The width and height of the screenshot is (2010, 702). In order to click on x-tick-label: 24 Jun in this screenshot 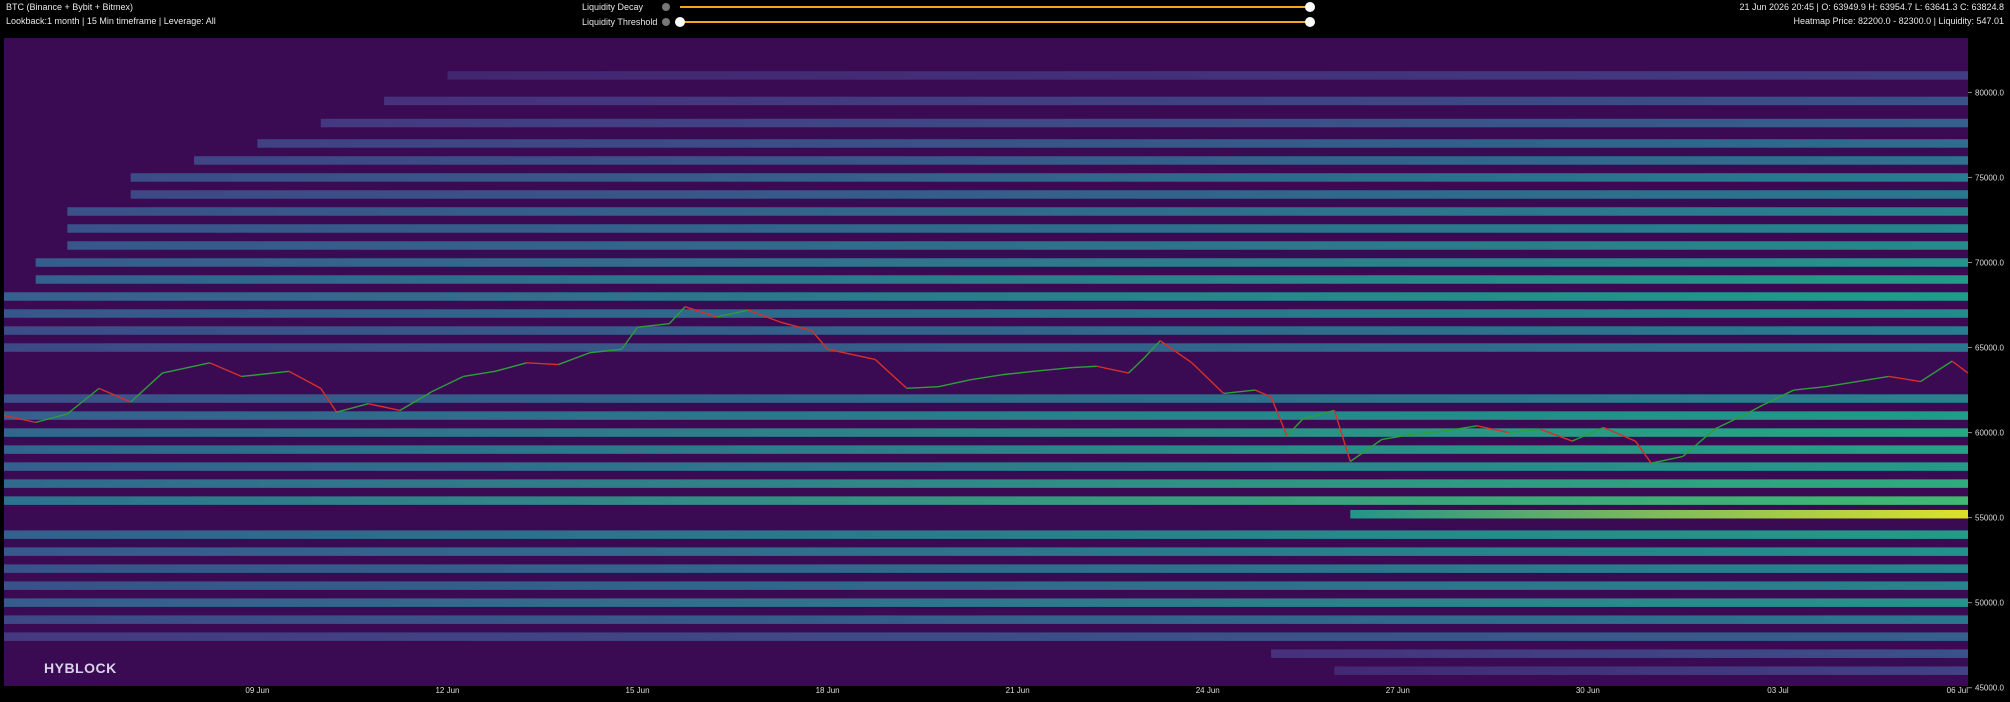, I will do `click(1208, 690)`.